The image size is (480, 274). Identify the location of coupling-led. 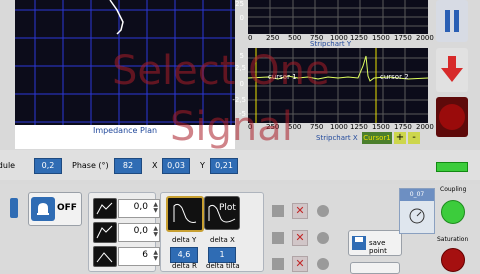
(453, 212).